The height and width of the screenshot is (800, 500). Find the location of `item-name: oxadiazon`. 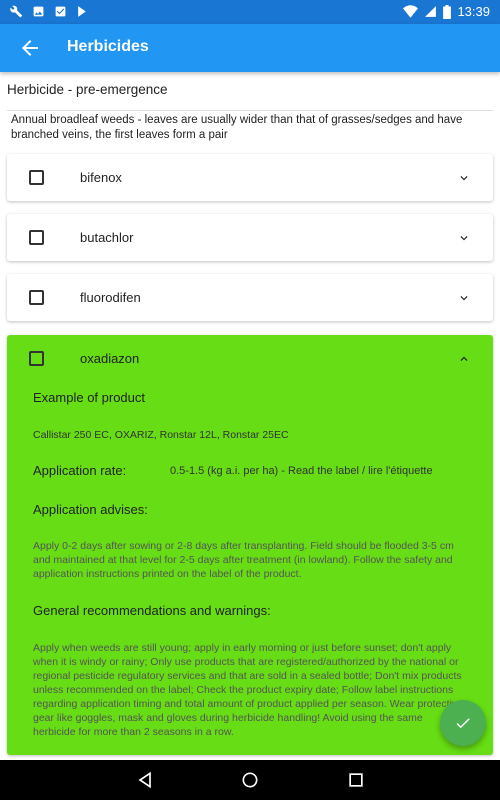

item-name: oxadiazon is located at coordinates (110, 358).